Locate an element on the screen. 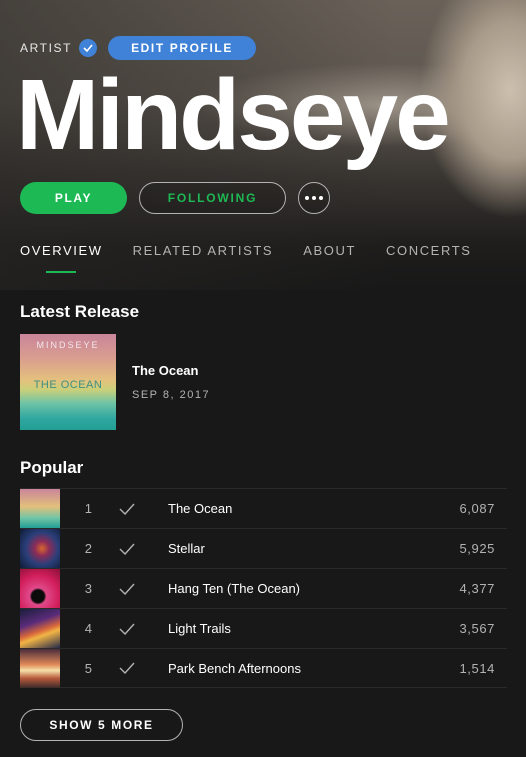 This screenshot has width=526, height=757. popular-heading: Popular is located at coordinates (52, 467).